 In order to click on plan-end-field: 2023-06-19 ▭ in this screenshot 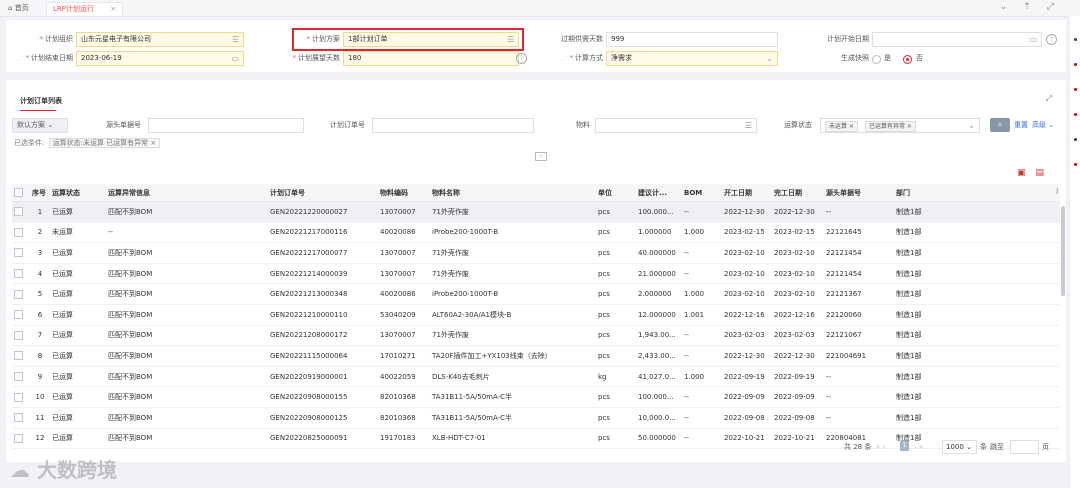, I will do `click(160, 58)`.